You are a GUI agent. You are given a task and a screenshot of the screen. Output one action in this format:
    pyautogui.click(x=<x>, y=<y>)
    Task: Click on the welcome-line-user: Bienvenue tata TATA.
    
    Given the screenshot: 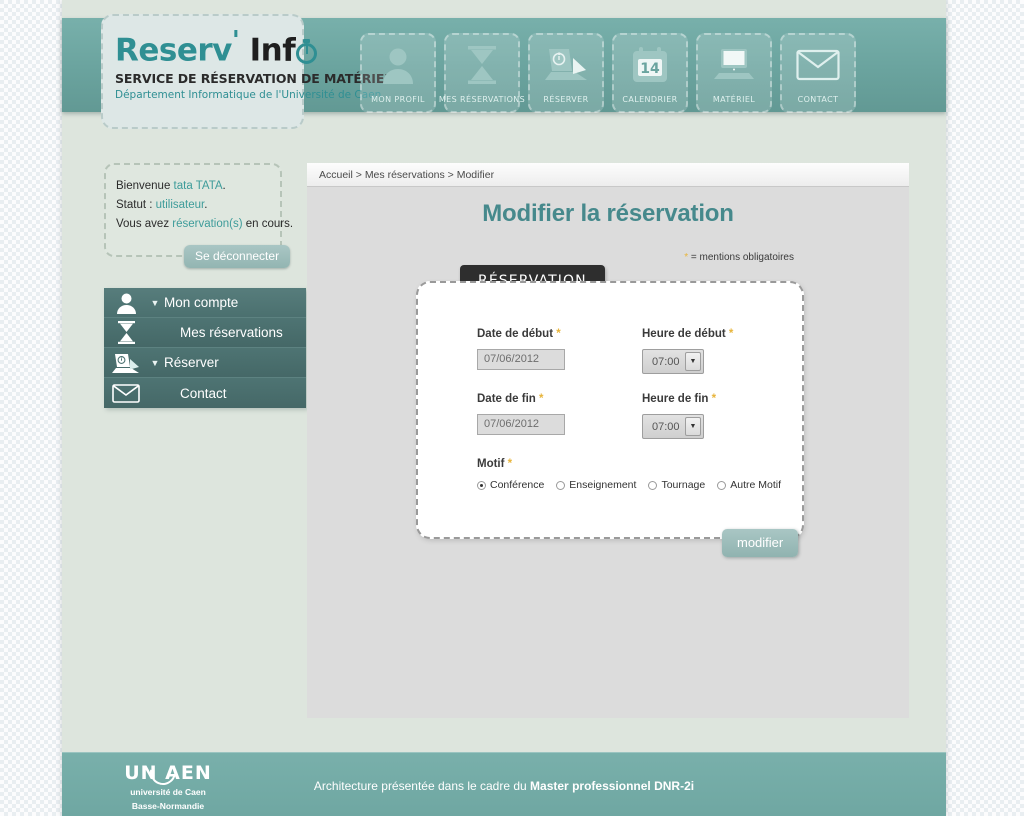 What is the action you would take?
    pyautogui.click(x=193, y=186)
    